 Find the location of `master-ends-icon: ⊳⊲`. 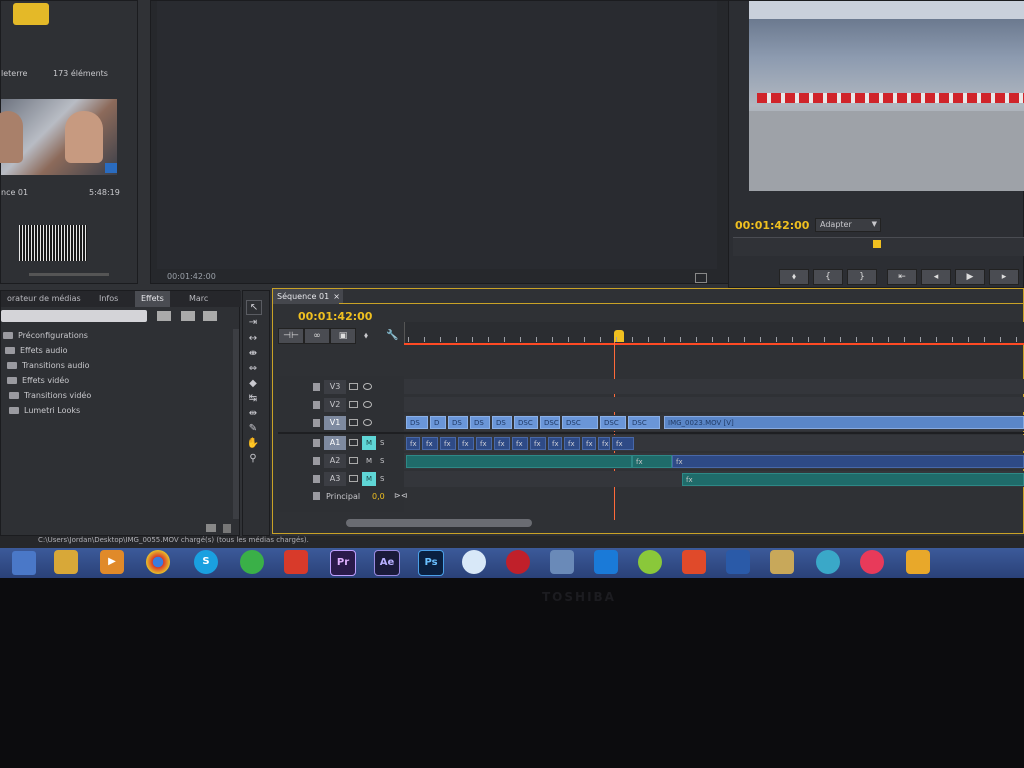

master-ends-icon: ⊳⊲ is located at coordinates (400, 495).